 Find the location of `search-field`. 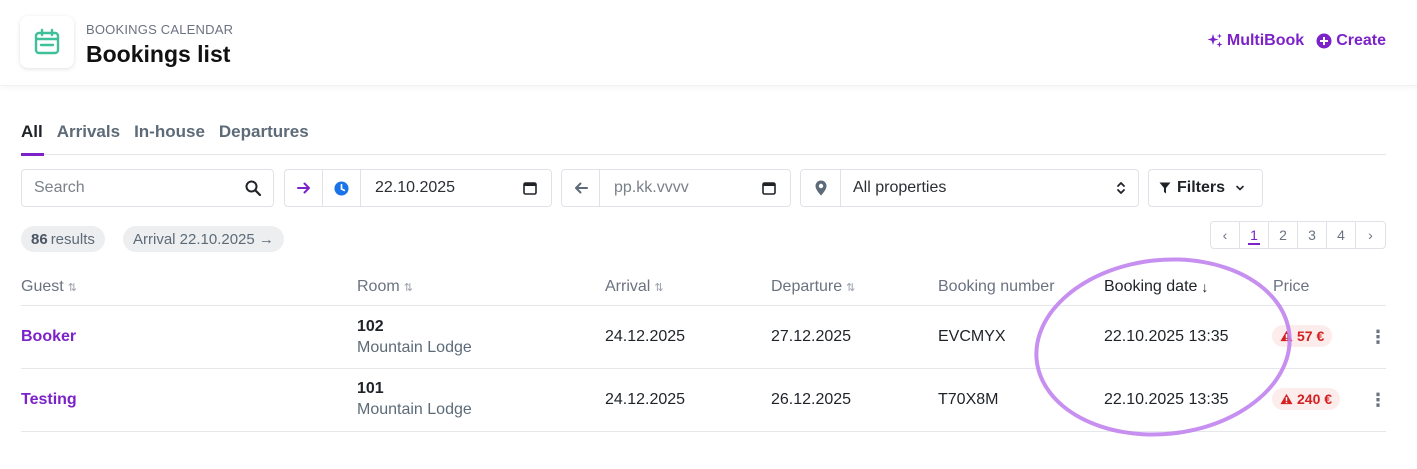

search-field is located at coordinates (147, 188).